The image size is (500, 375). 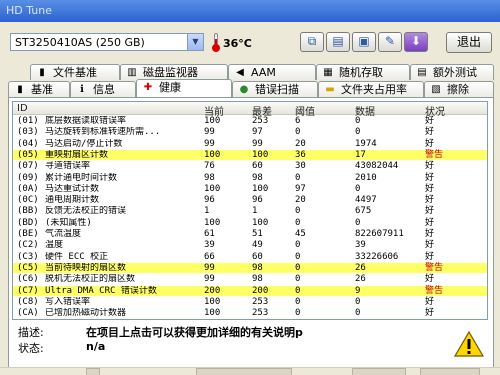 What do you see at coordinates (363, 72) in the screenshot?
I see `tab-random-access: ▦ 随机存取` at bounding box center [363, 72].